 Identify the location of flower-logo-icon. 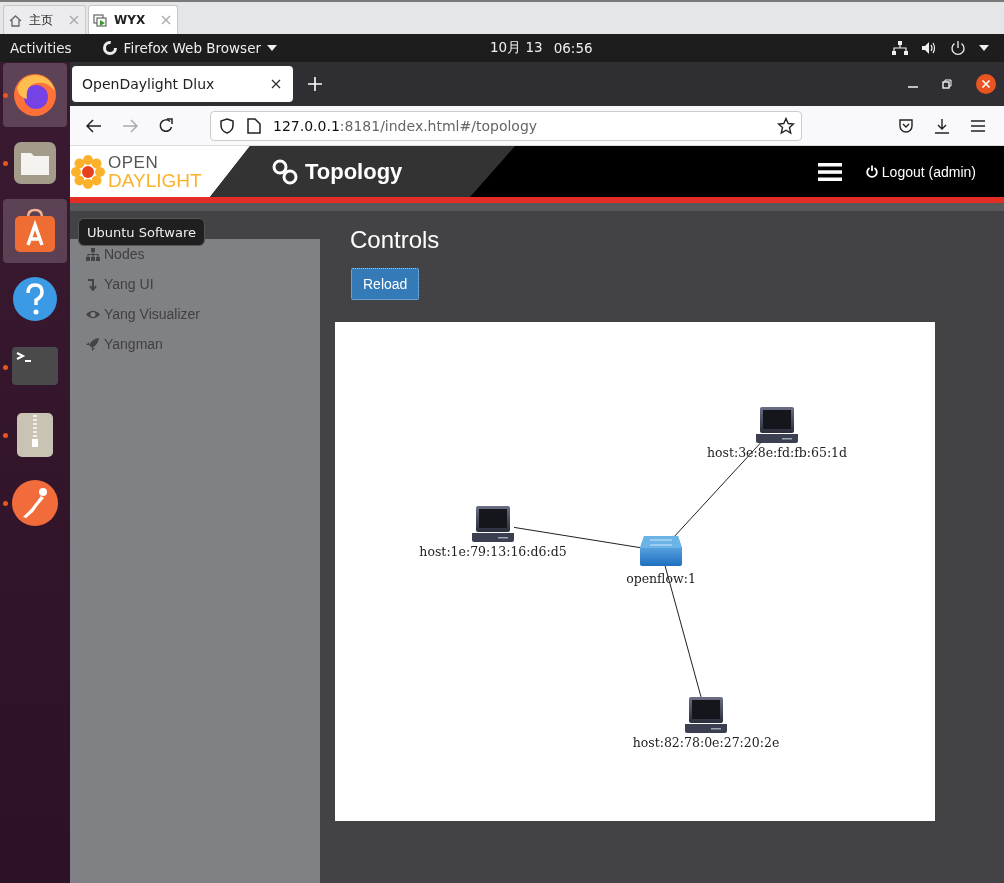
(88, 171).